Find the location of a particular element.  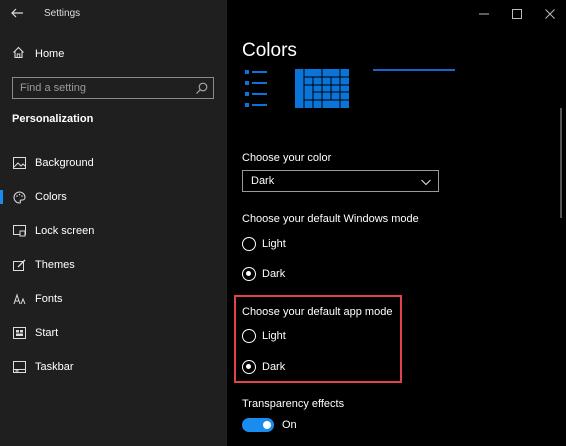

minimize-icon is located at coordinates (483, 14).